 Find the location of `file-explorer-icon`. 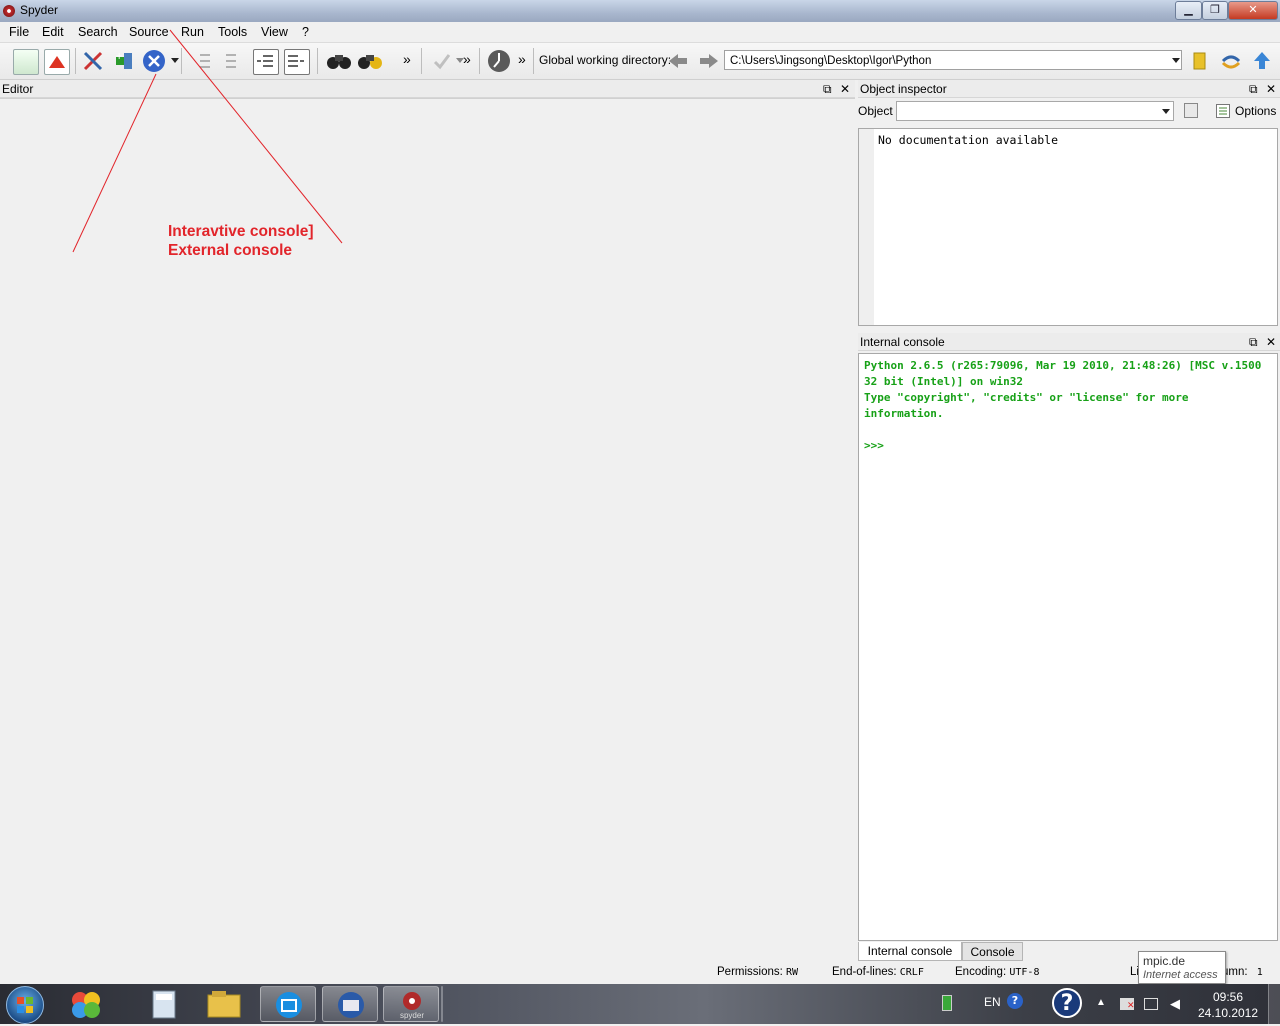

file-explorer-icon is located at coordinates (224, 1004).